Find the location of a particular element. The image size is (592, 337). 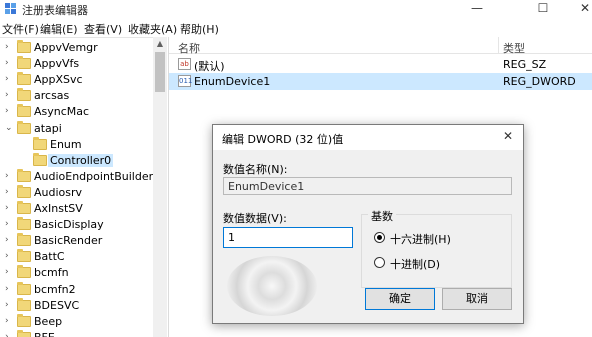

dialog-close-icon: ✕ is located at coordinates (508, 136).